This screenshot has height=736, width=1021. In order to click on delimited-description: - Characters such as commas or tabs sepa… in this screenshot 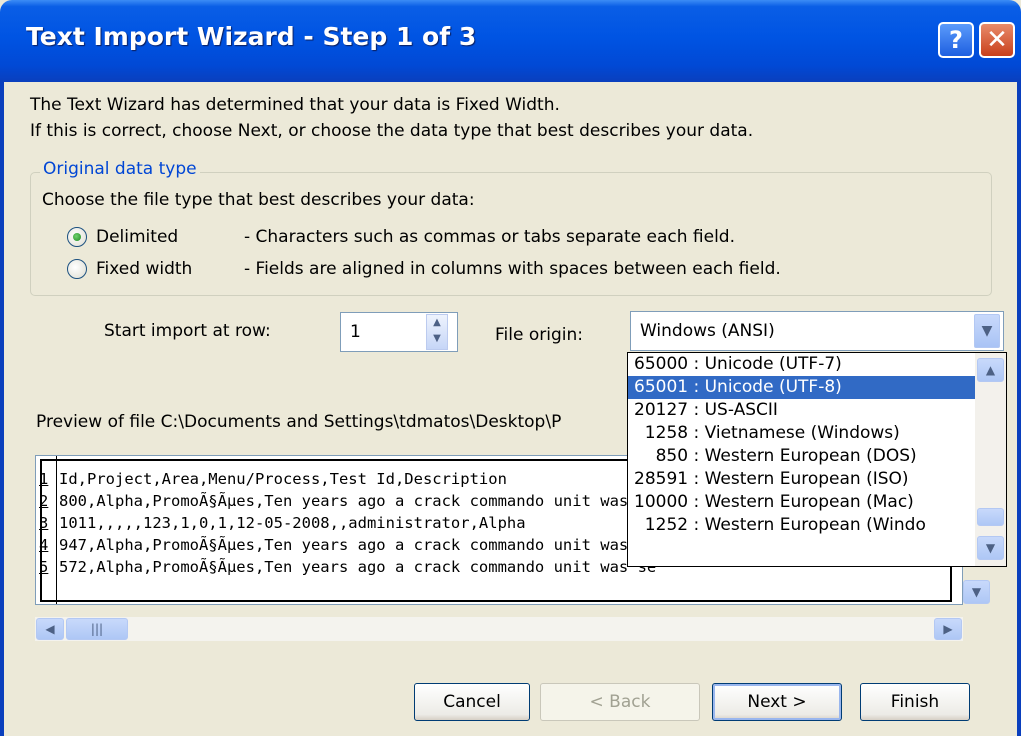, I will do `click(489, 237)`.